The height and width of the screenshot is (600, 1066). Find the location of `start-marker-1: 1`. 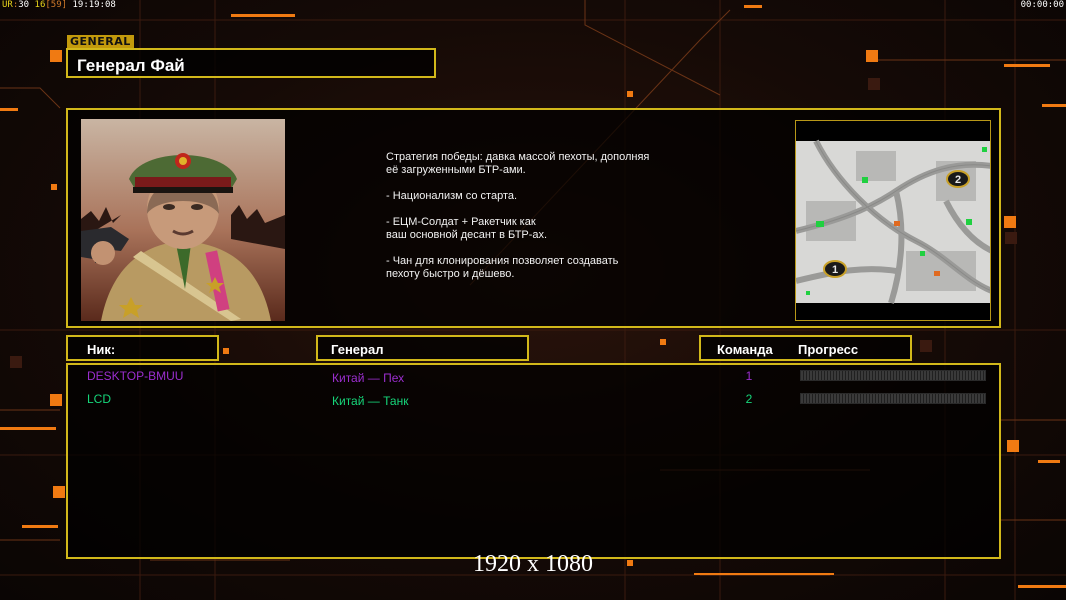

start-marker-1: 1 is located at coordinates (835, 269).